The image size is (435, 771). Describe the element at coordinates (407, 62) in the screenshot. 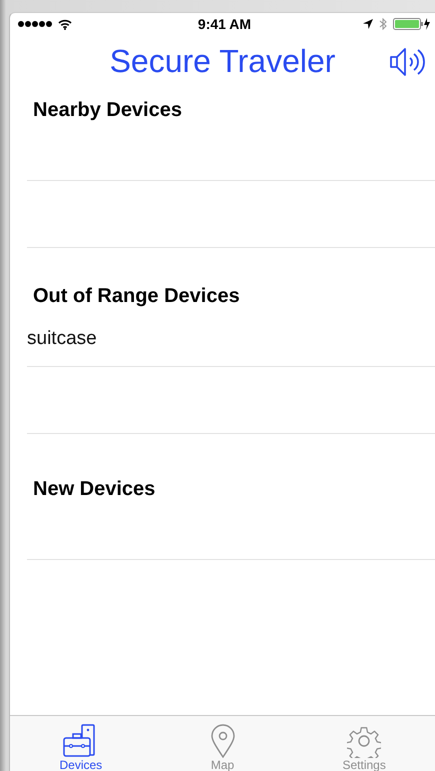

I see `speaker-icon` at that location.